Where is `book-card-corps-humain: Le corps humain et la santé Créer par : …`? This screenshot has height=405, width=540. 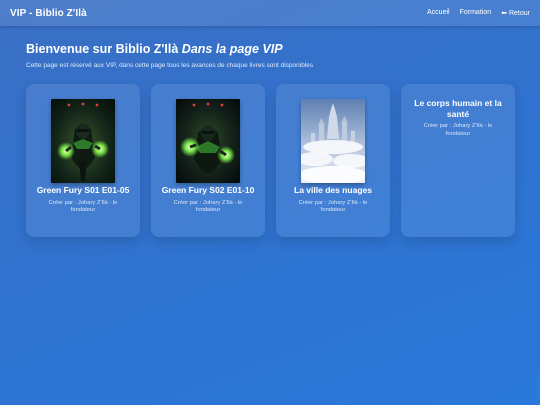
book-card-corps-humain: Le corps humain et la santé Créer par : … is located at coordinates (458, 160).